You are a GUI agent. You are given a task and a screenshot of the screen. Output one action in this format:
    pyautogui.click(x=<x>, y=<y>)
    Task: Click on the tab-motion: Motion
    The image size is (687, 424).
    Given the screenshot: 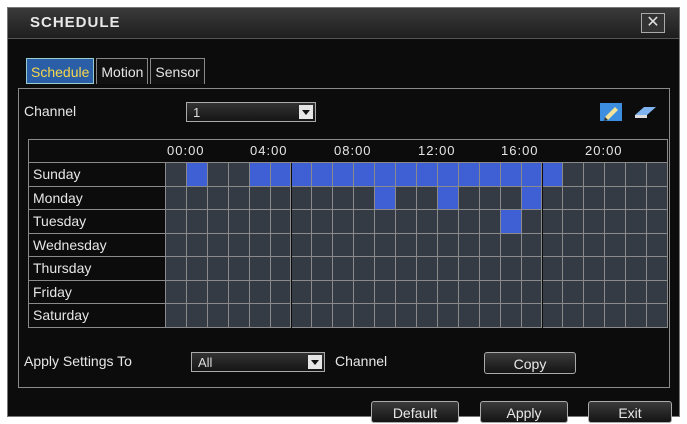 What is the action you would take?
    pyautogui.click(x=122, y=71)
    